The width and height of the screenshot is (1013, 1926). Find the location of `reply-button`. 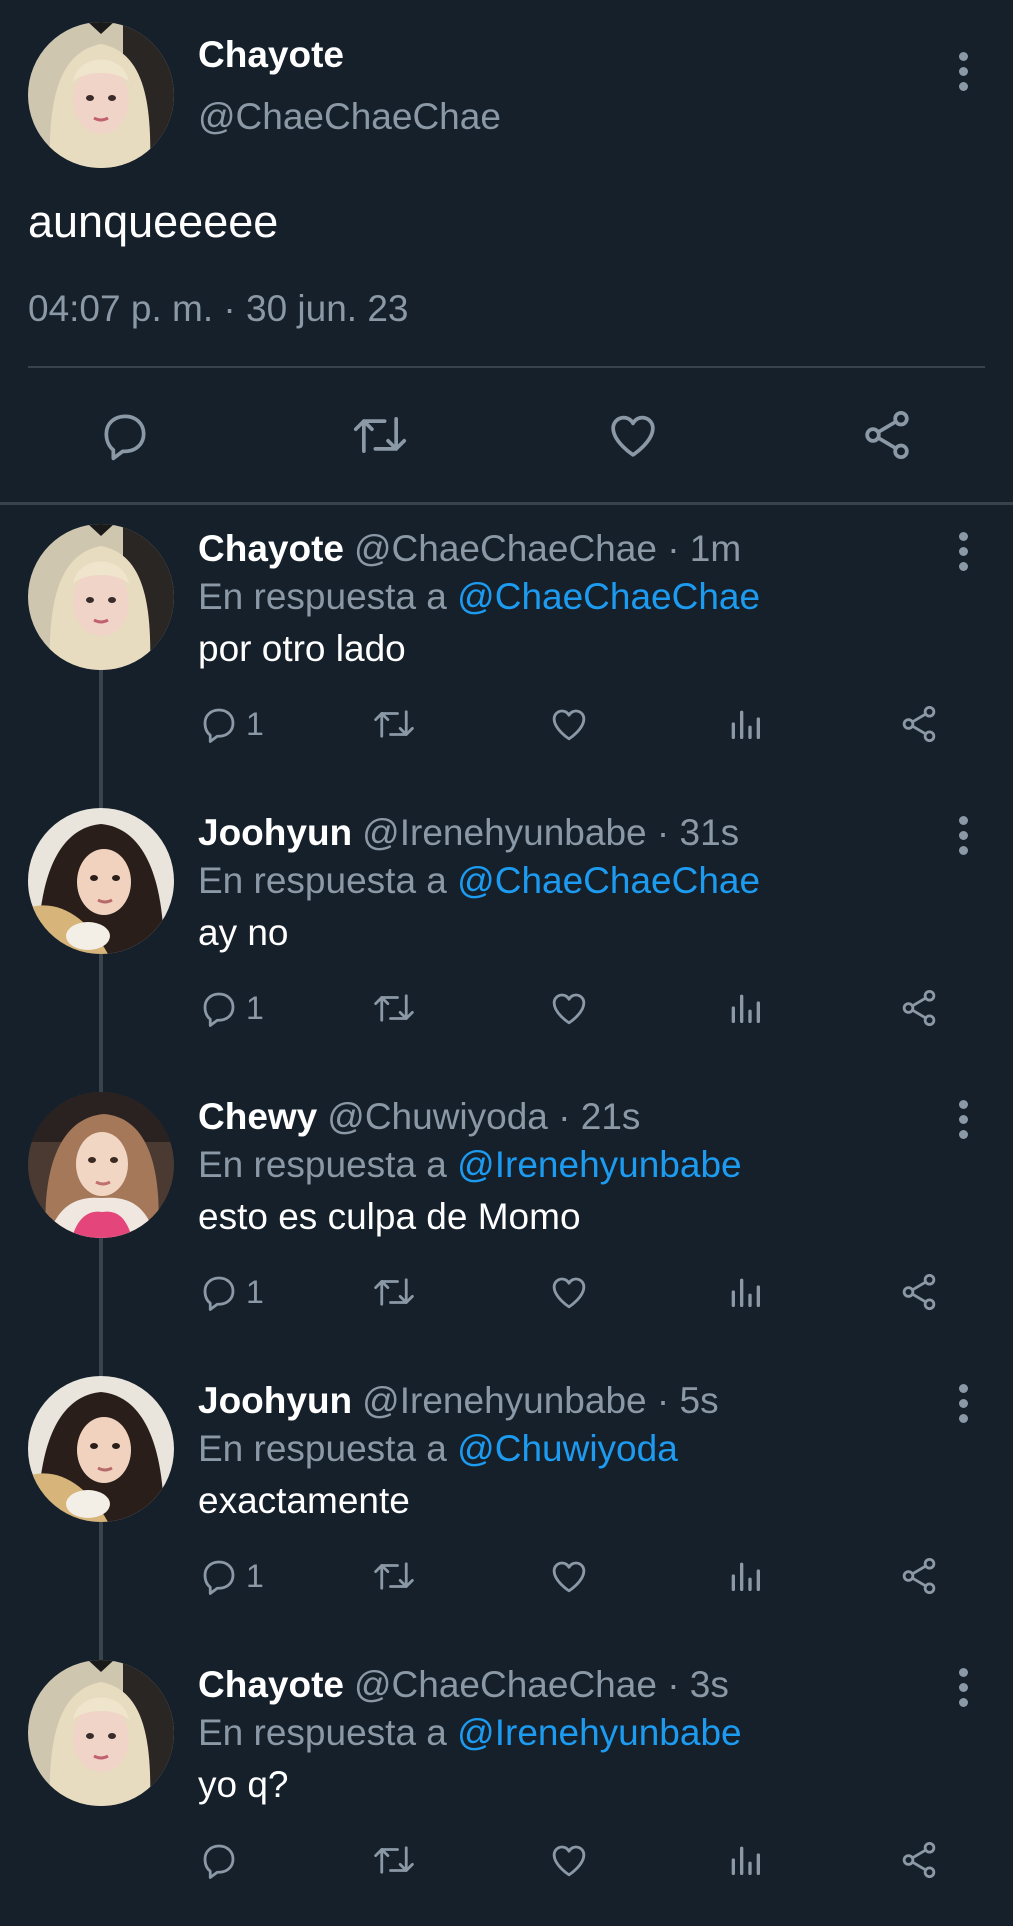

reply-button is located at coordinates (222, 1860).